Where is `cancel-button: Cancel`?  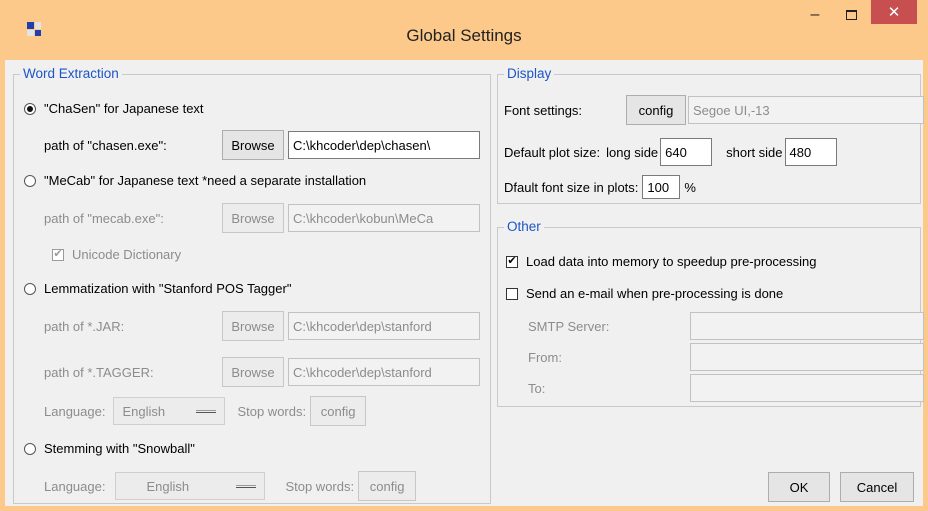
cancel-button: Cancel is located at coordinates (877, 487).